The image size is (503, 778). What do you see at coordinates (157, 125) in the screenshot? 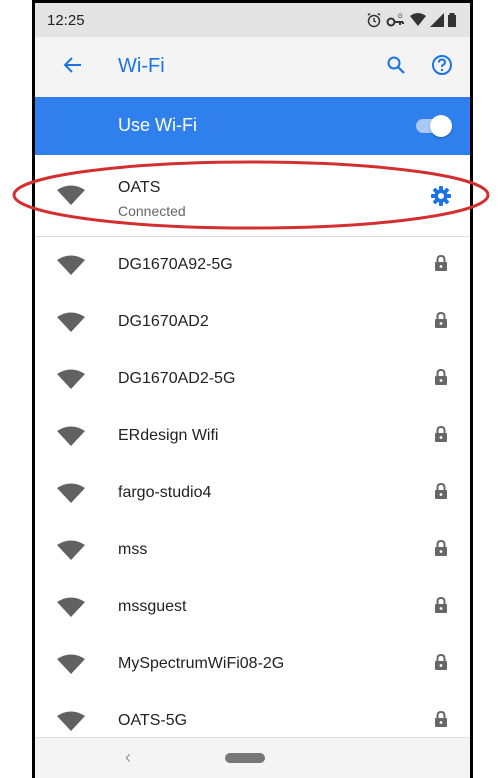
I see `use-wifi-label: Use Wi-Fi` at bounding box center [157, 125].